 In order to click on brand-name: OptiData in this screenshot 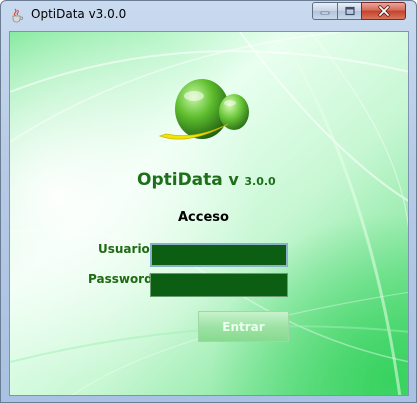, I will do `click(180, 180)`.